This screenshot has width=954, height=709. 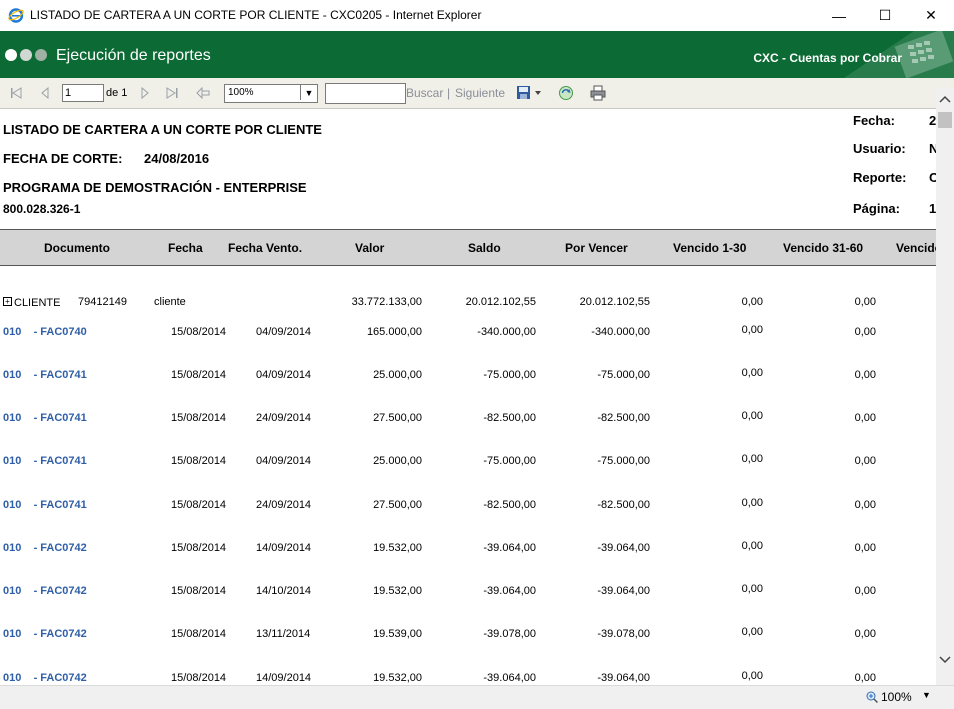 What do you see at coordinates (77, 248) in the screenshot?
I see `column-header: Documento` at bounding box center [77, 248].